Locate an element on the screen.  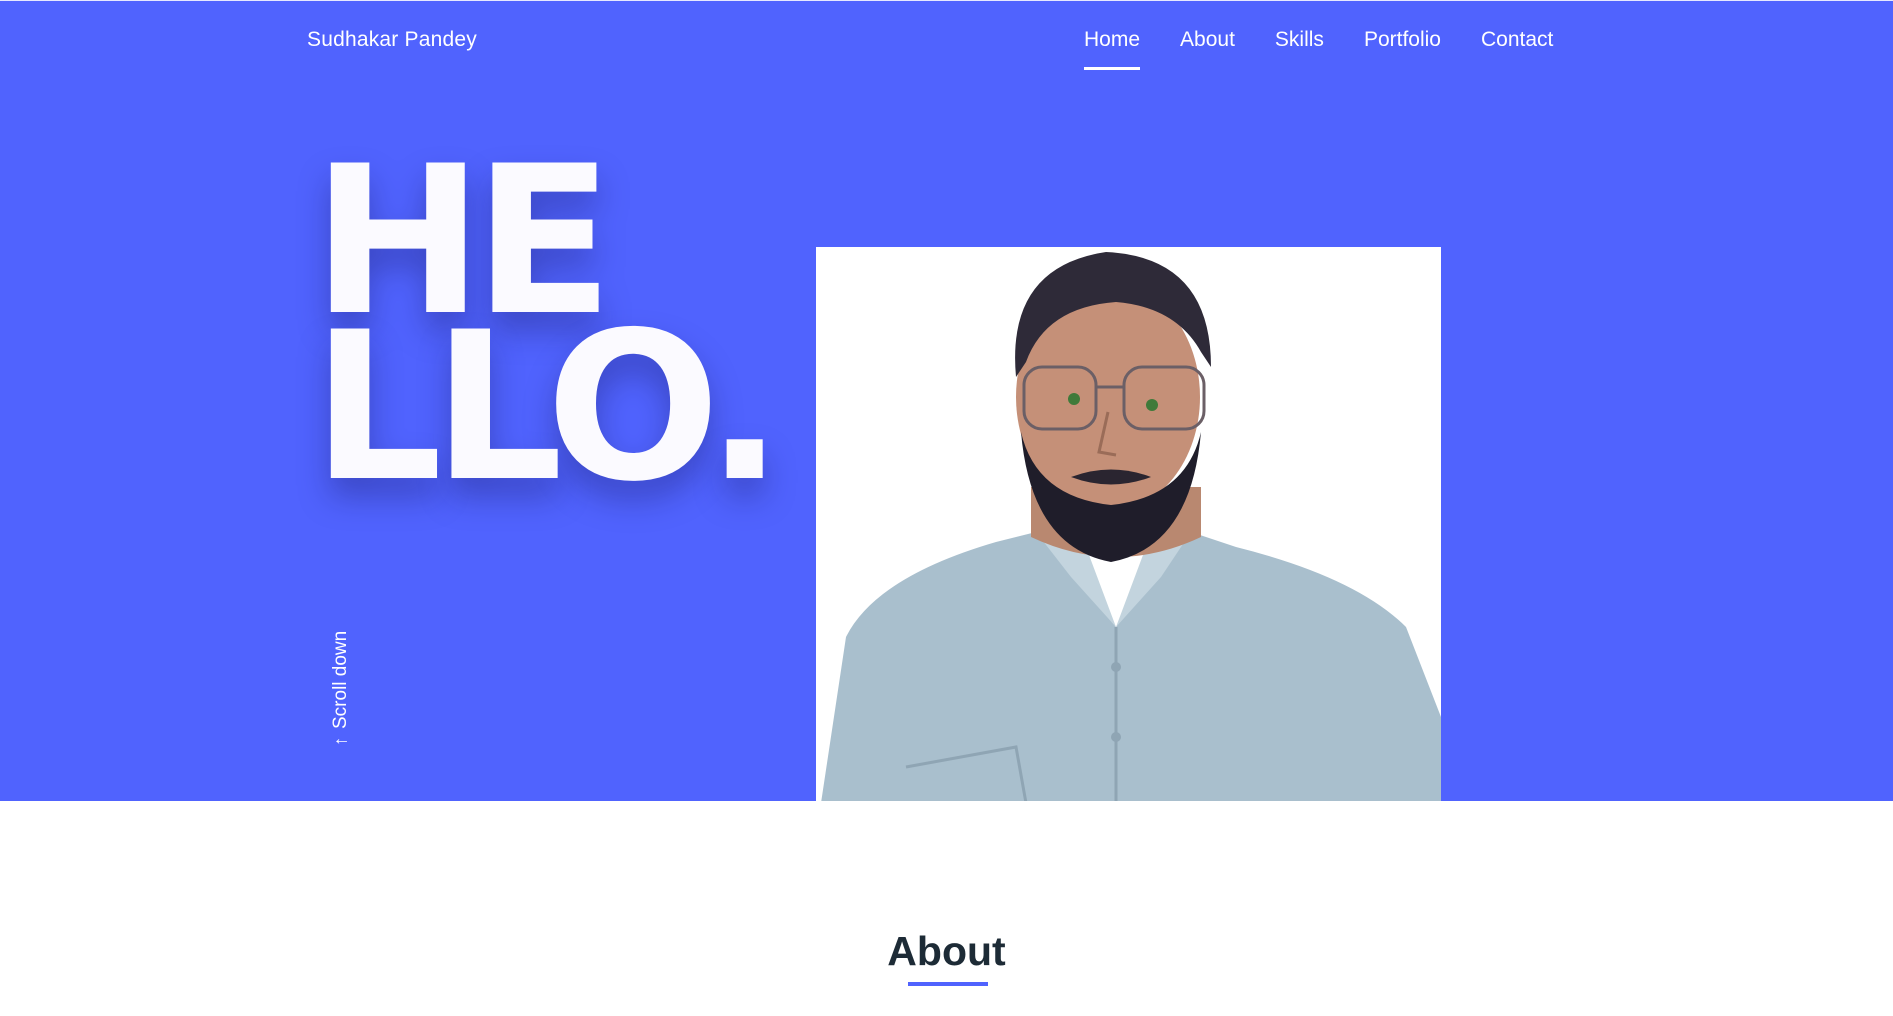
scroll-down-link: → Scroll down is located at coordinates (341, 692).